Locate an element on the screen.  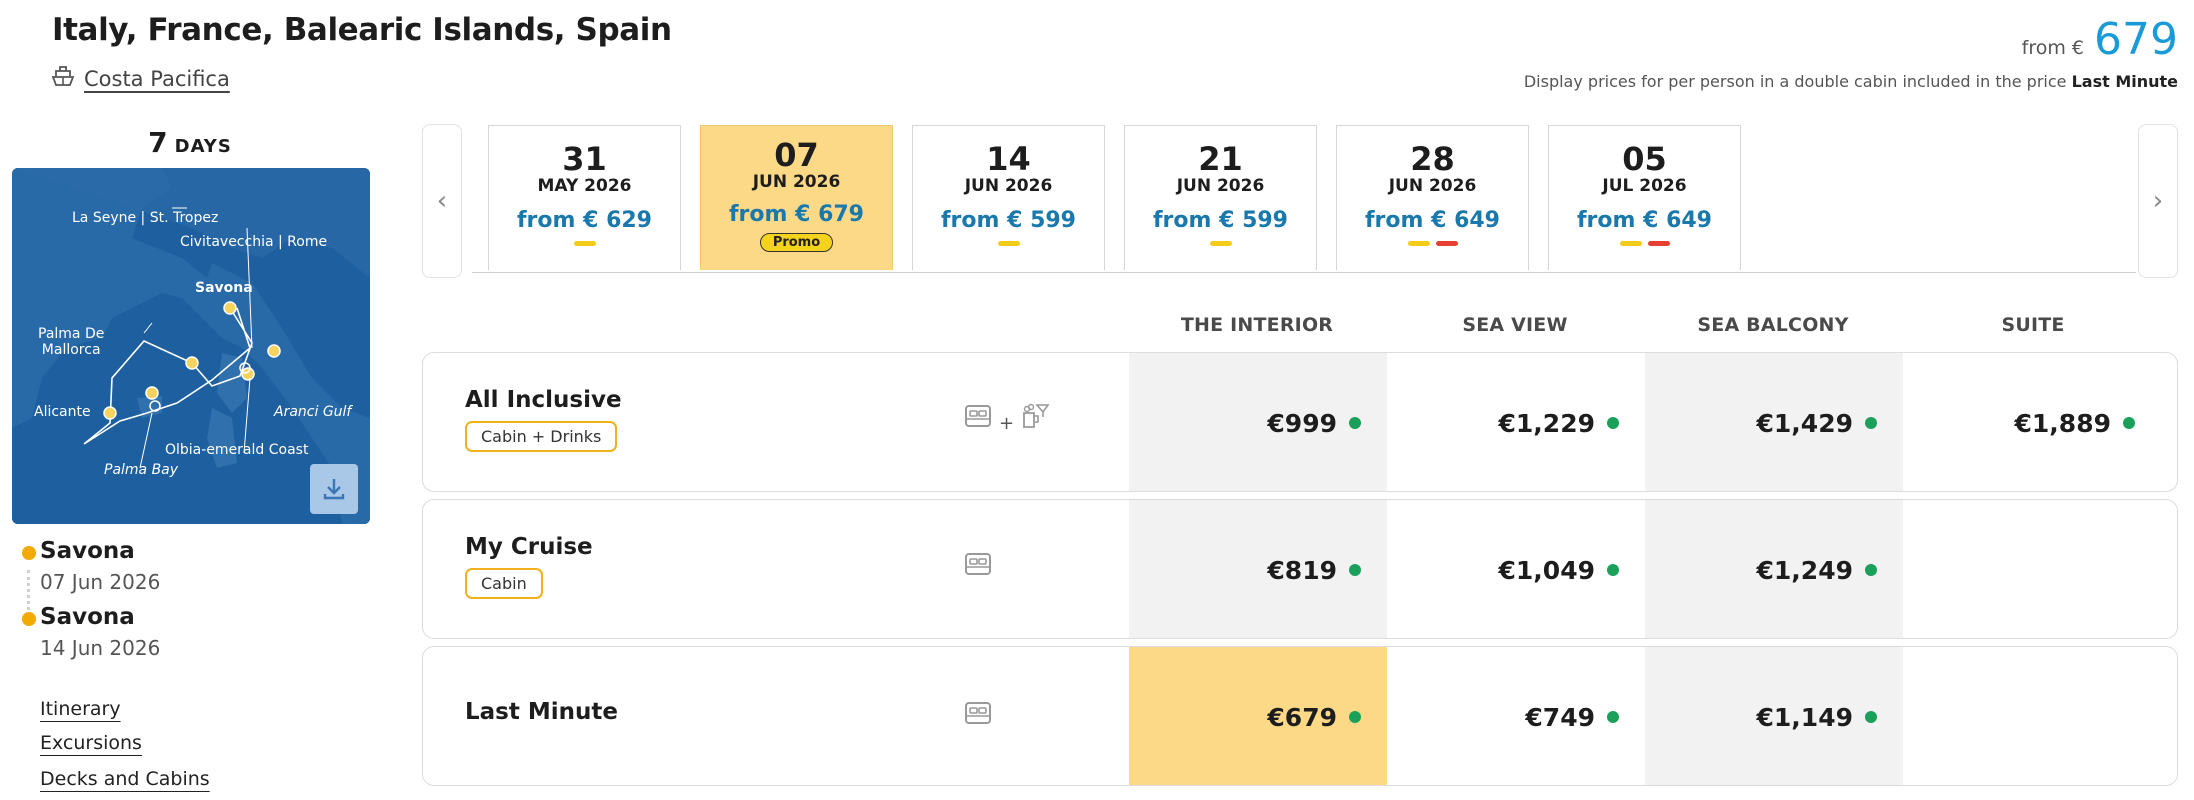
chevron-right-icon: › is located at coordinates (2158, 201).